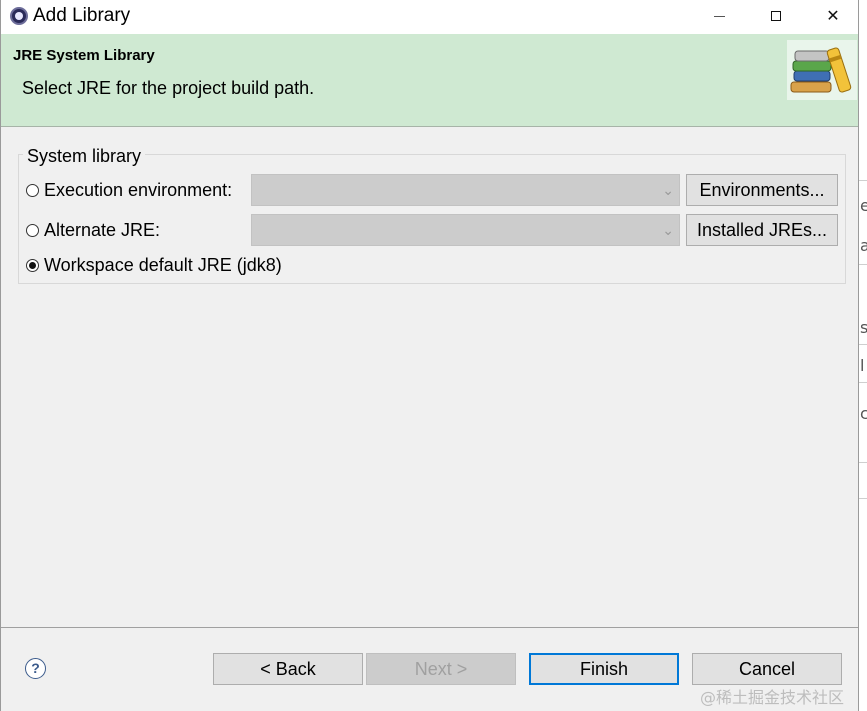 This screenshot has height=711, width=867. I want to click on window-title: Add Library, so click(82, 15).